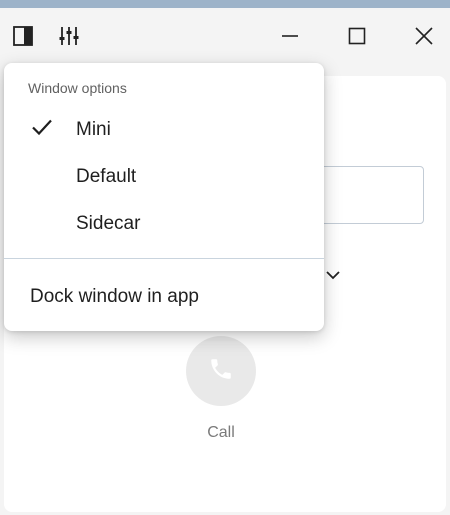 Image resolution: width=450 pixels, height=515 pixels. Describe the element at coordinates (108, 223) in the screenshot. I see `menu-item-label: Sidecar` at that location.